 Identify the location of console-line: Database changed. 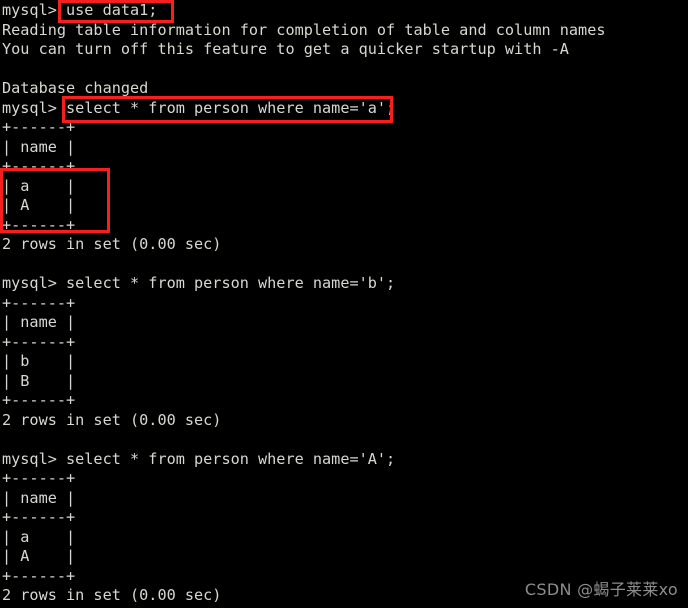
(75, 88).